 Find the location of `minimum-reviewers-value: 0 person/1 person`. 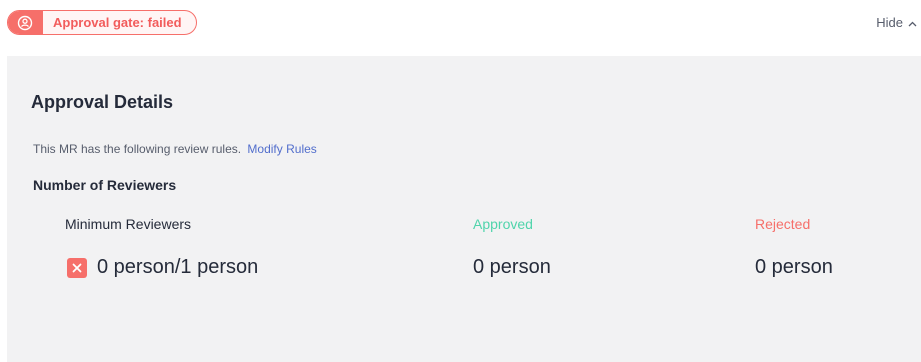

minimum-reviewers-value: 0 person/1 person is located at coordinates (178, 267).